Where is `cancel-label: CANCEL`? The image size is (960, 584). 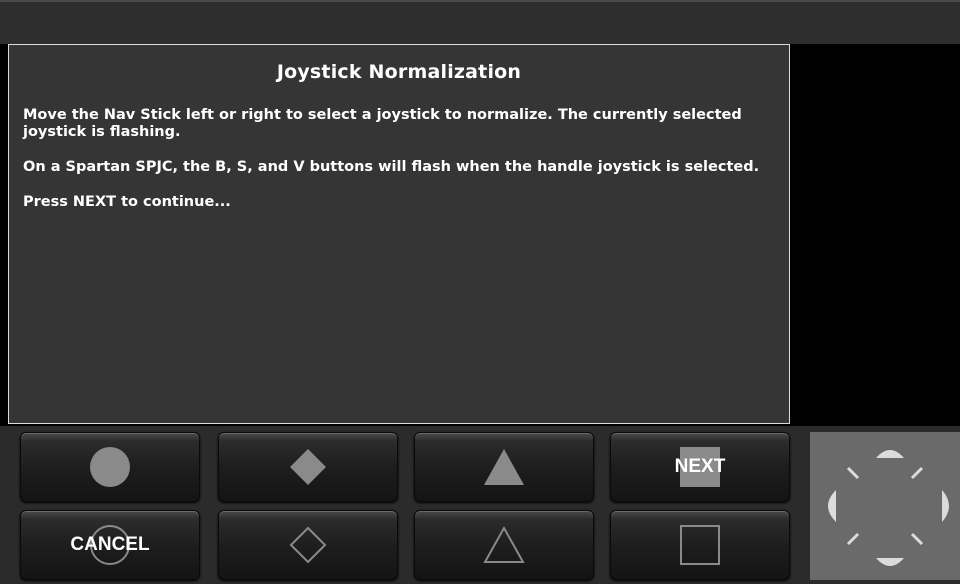 cancel-label: CANCEL is located at coordinates (110, 544).